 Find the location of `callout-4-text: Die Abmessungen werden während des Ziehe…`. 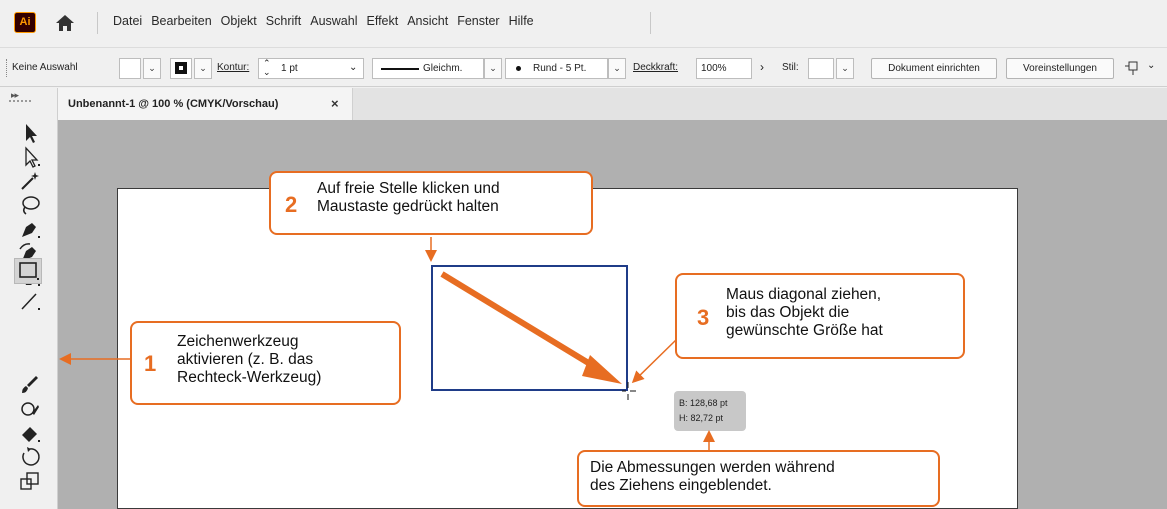

callout-4-text: Die Abmessungen werden während des Ziehe… is located at coordinates (712, 476).